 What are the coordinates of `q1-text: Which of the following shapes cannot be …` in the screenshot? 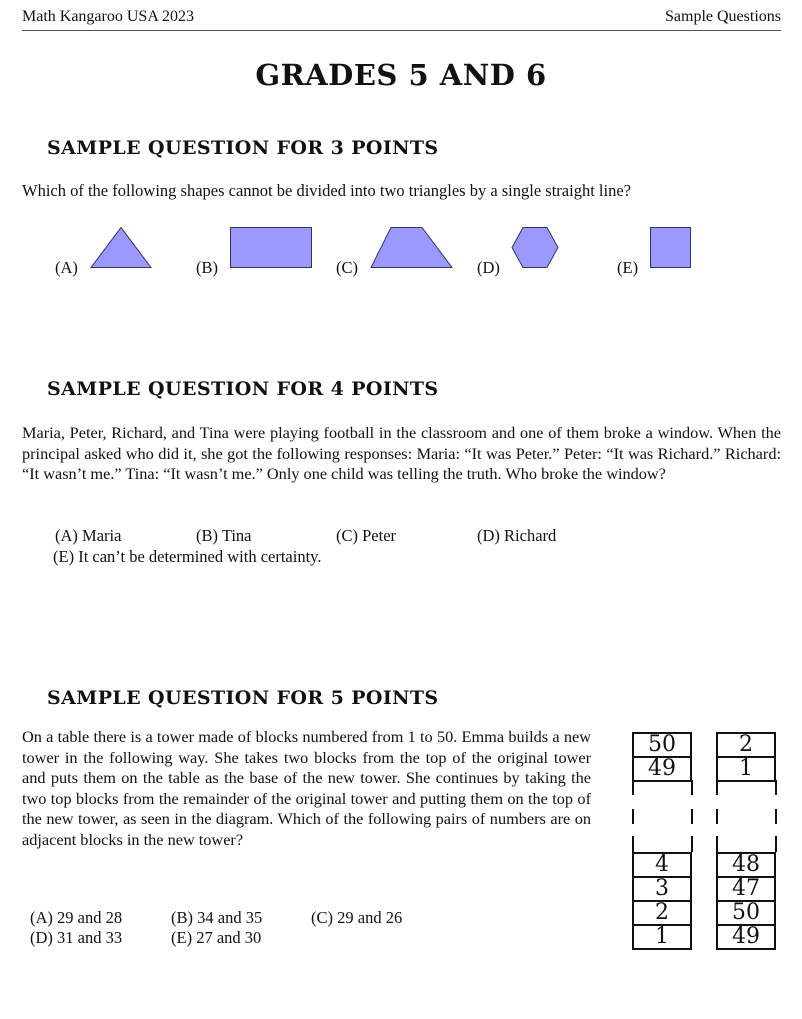 It's located at (326, 190).